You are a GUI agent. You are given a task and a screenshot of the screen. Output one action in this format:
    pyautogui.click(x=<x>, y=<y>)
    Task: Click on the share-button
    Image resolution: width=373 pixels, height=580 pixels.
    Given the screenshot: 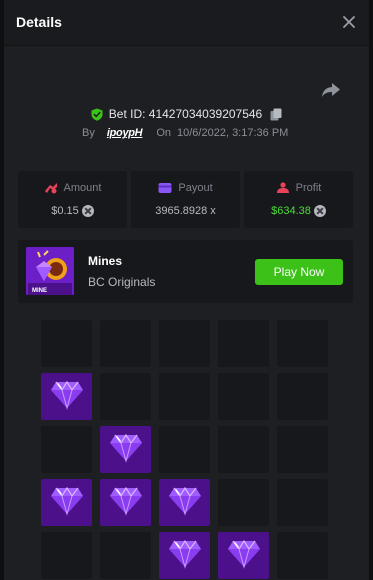 What is the action you would take?
    pyautogui.click(x=331, y=90)
    